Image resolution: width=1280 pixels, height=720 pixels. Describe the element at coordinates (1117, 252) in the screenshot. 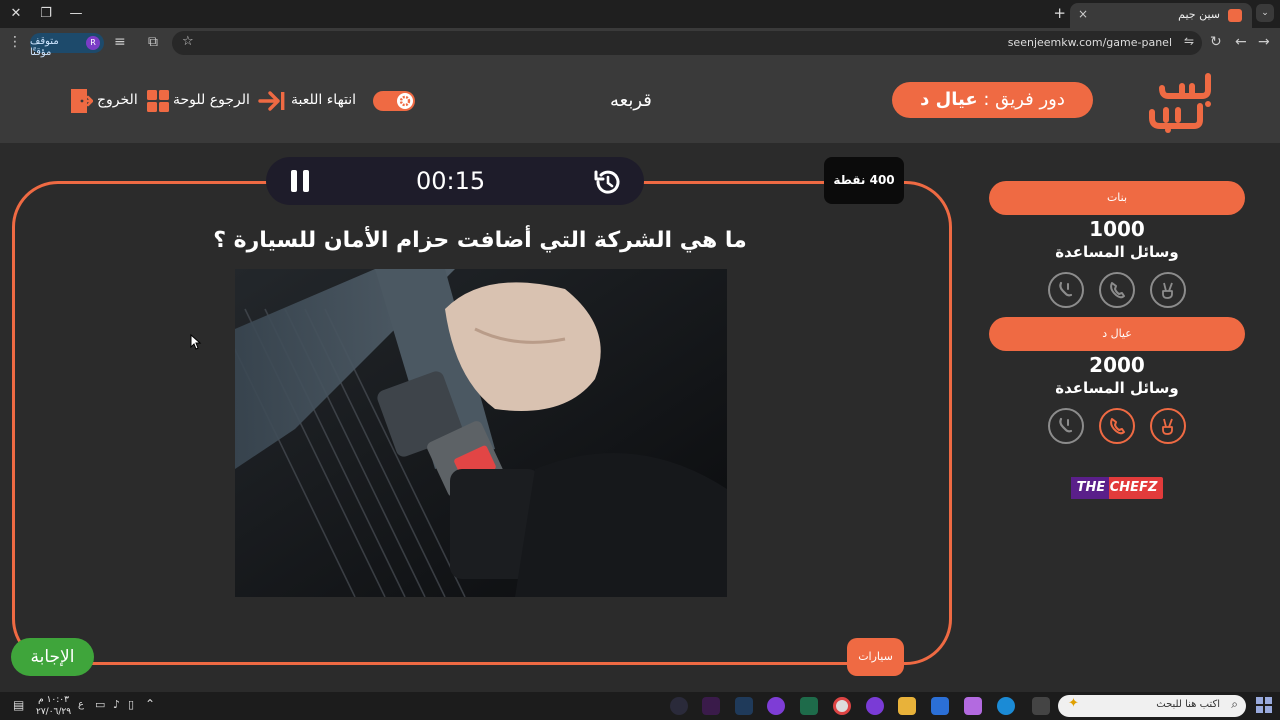

I see `help-label-banat: وسائل المساعدة` at that location.